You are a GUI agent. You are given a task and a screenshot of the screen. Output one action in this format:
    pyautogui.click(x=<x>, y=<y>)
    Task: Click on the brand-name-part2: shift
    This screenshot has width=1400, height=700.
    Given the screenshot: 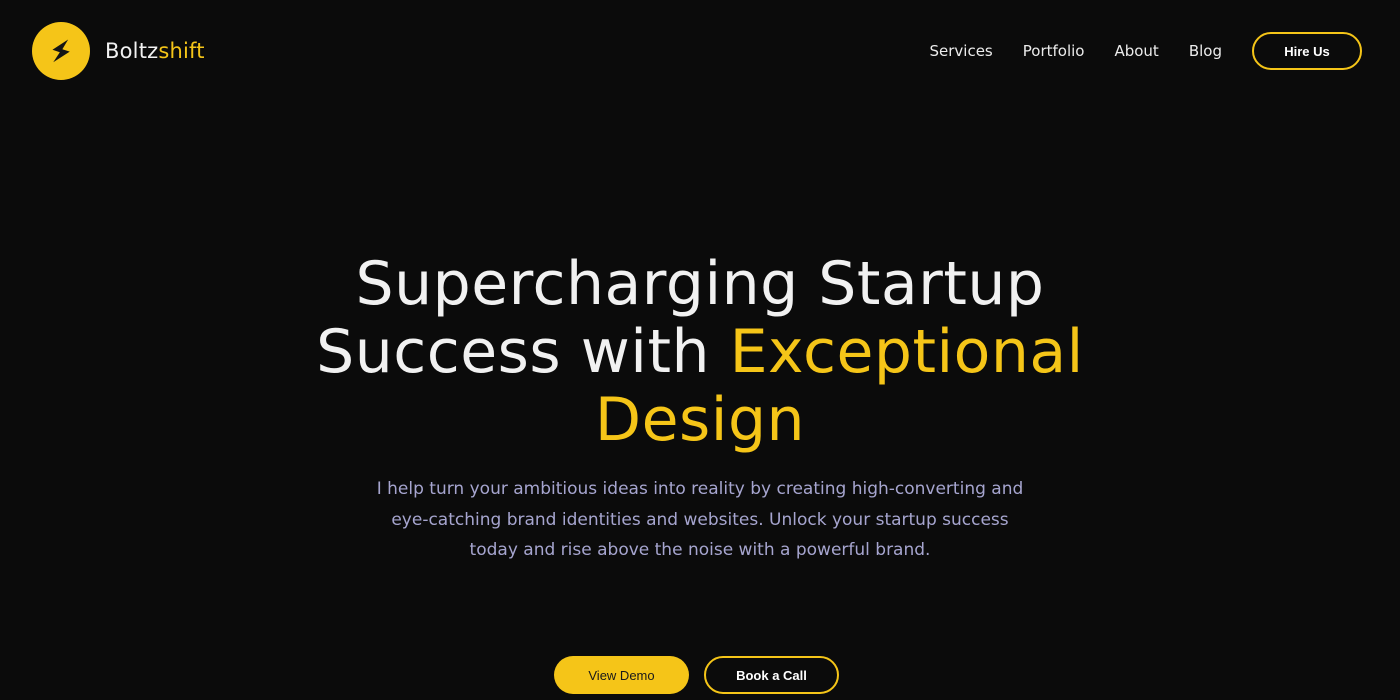 What is the action you would take?
    pyautogui.click(x=181, y=51)
    